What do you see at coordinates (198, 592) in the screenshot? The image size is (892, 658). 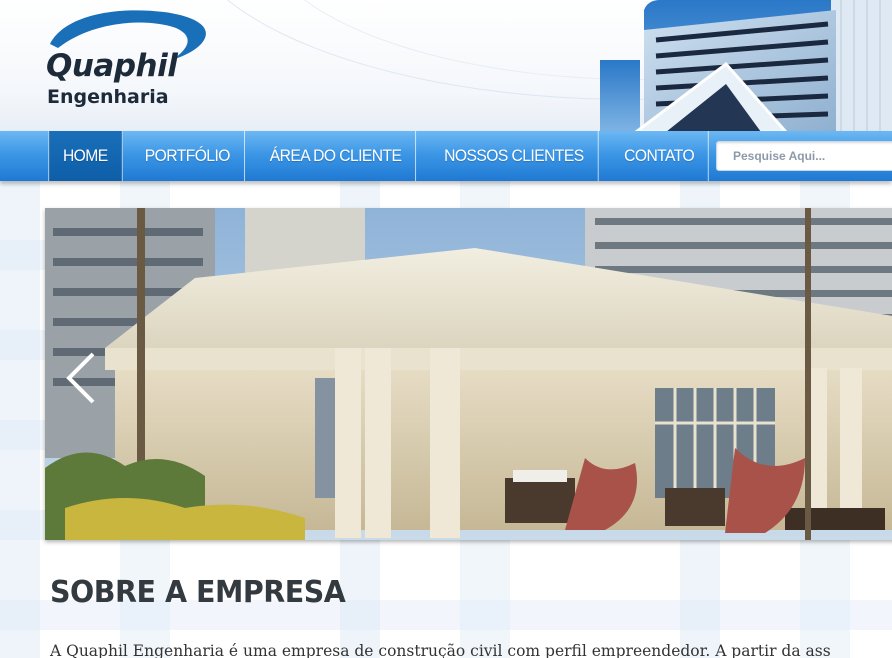 I see `about-section-title: SOBRE A EMPRESA` at bounding box center [198, 592].